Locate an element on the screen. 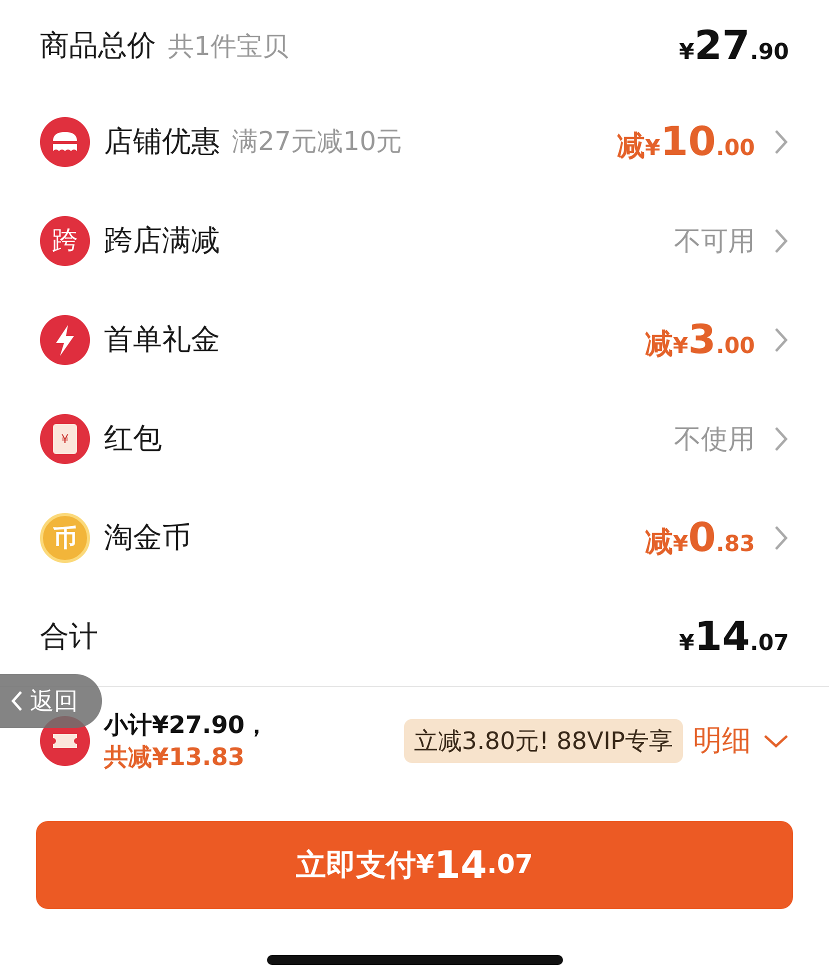 Image resolution: width=829 pixels, height=973 pixels. discount-label: 店铺优惠 is located at coordinates (162, 141).